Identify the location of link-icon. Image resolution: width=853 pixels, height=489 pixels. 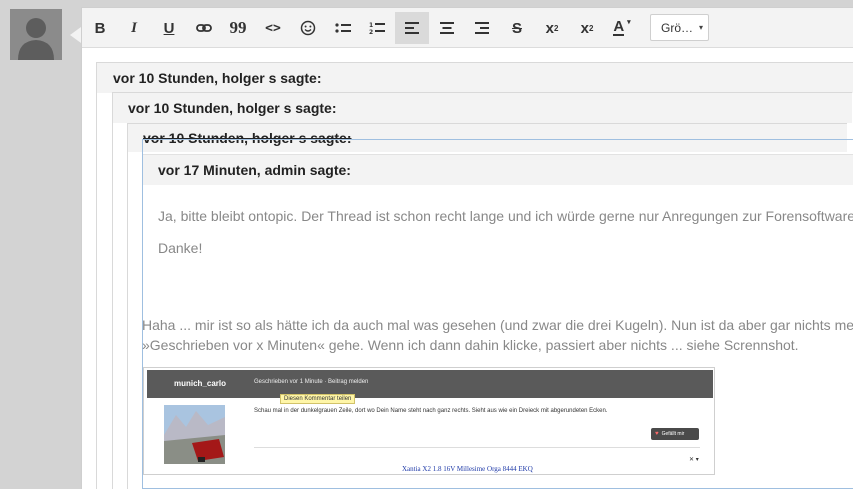
(204, 28).